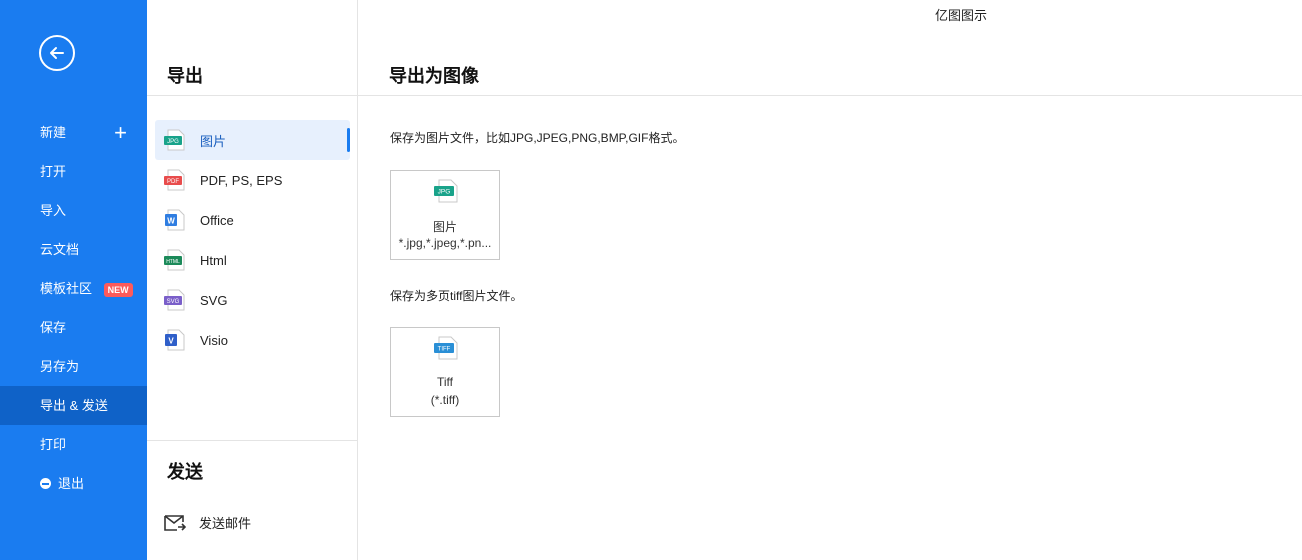 The width and height of the screenshot is (1302, 560). I want to click on plus-icon: +, so click(120, 132).